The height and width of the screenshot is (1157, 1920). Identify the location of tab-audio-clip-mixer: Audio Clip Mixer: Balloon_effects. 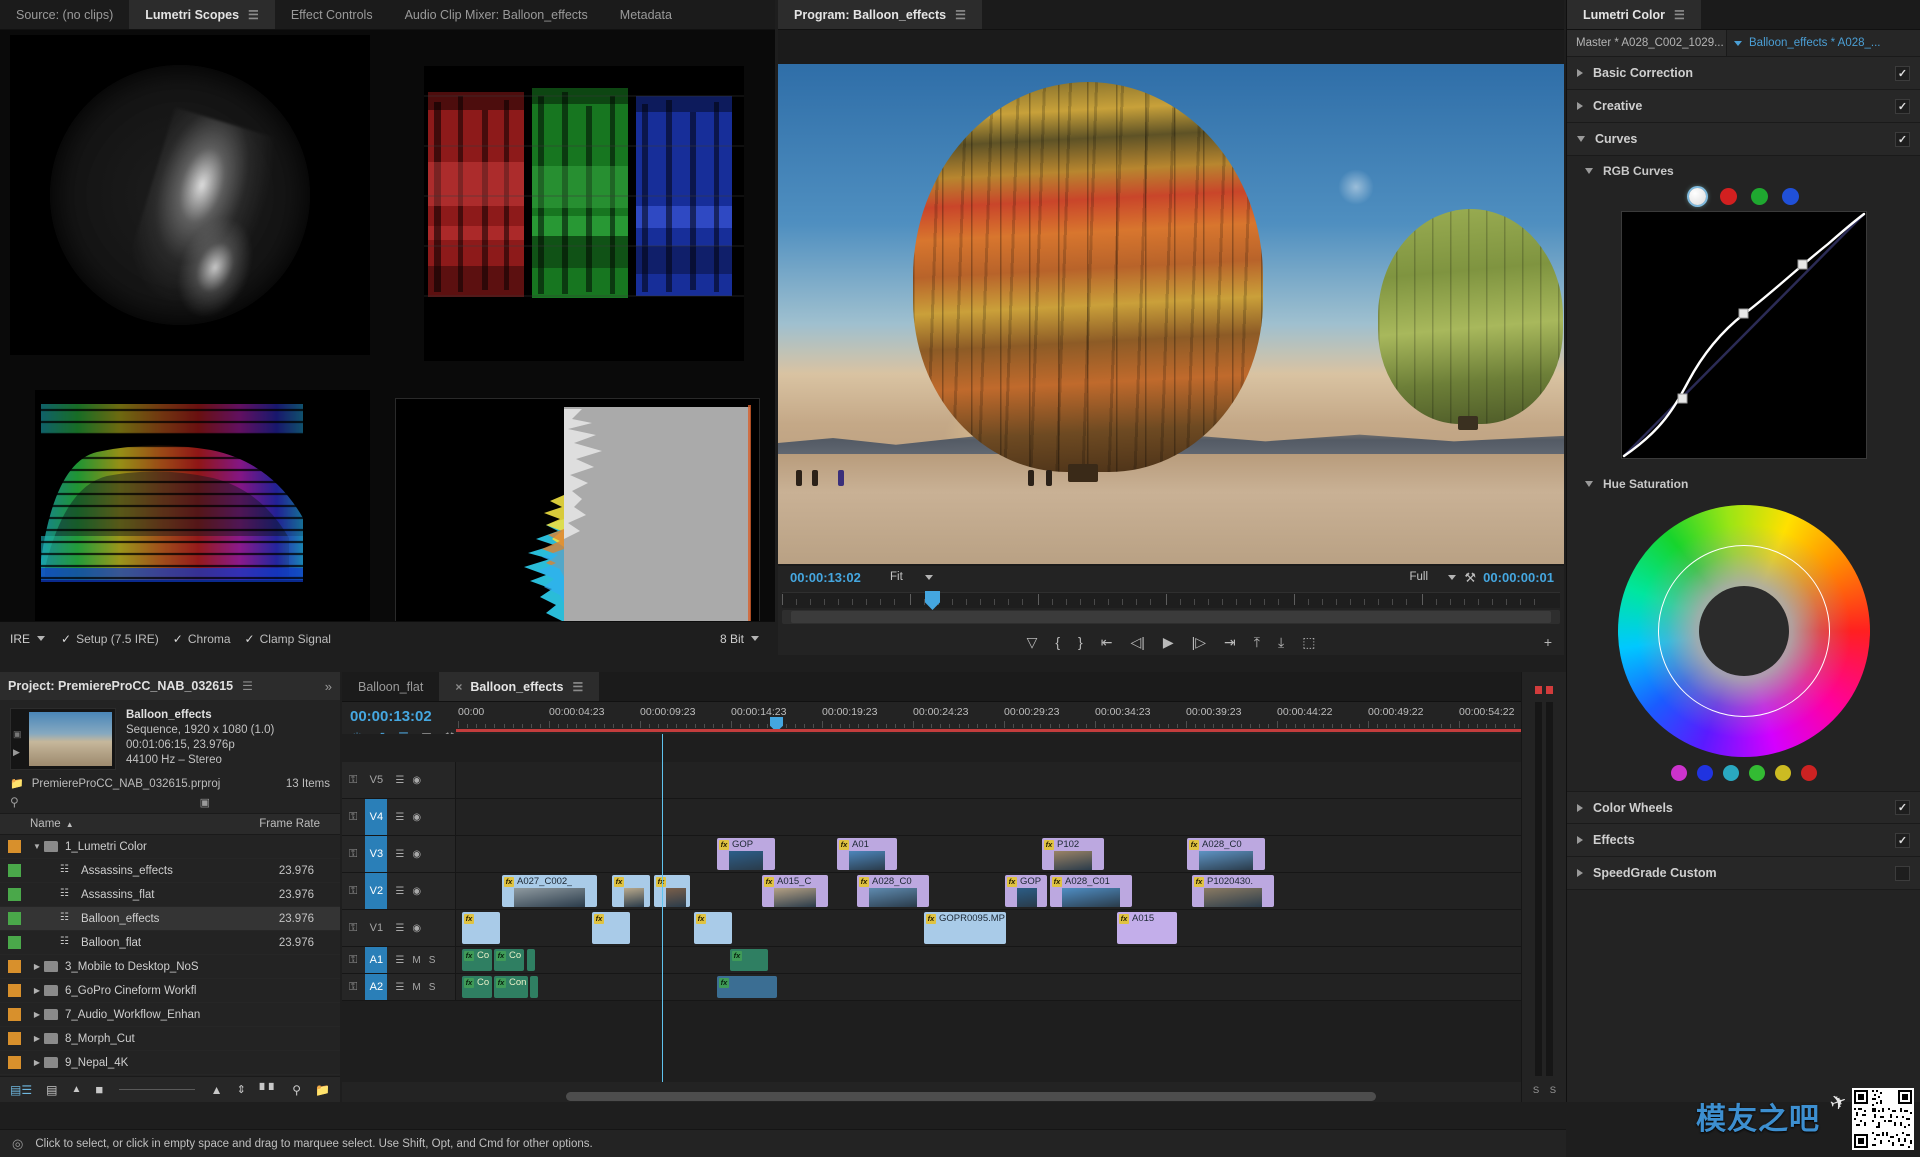
(496, 14).